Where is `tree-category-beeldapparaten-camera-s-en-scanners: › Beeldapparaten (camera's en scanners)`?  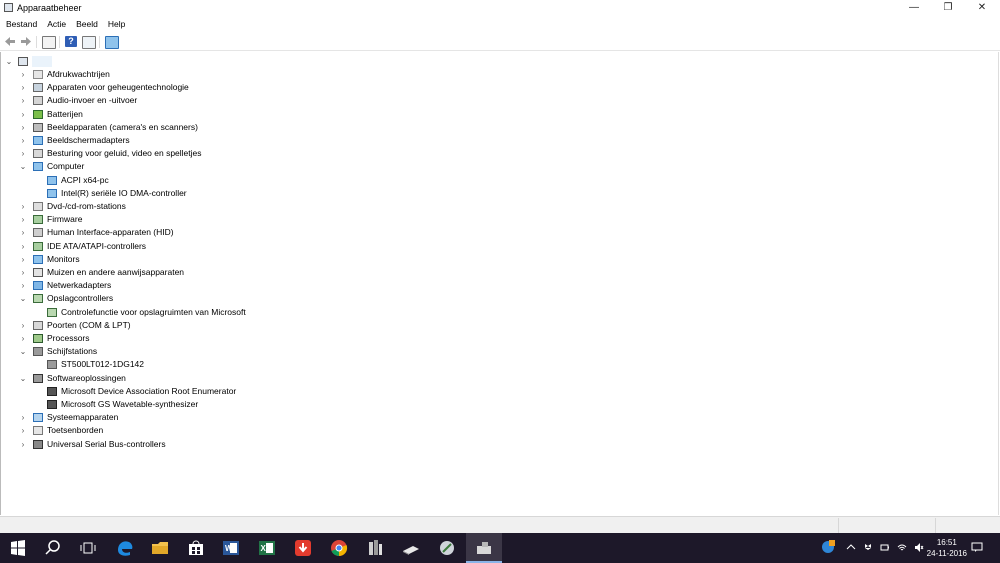 tree-category-beeldapparaten-camera-s-en-scanners: › Beeldapparaten (camera's en scanners) is located at coordinates (499, 127).